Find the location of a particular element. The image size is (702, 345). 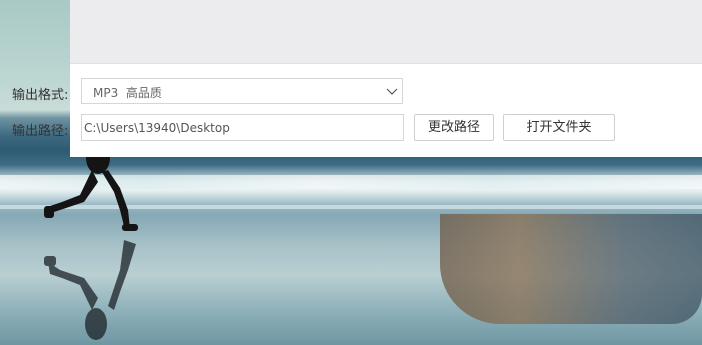

output-format-label: 输出格式: is located at coordinates (40, 95).